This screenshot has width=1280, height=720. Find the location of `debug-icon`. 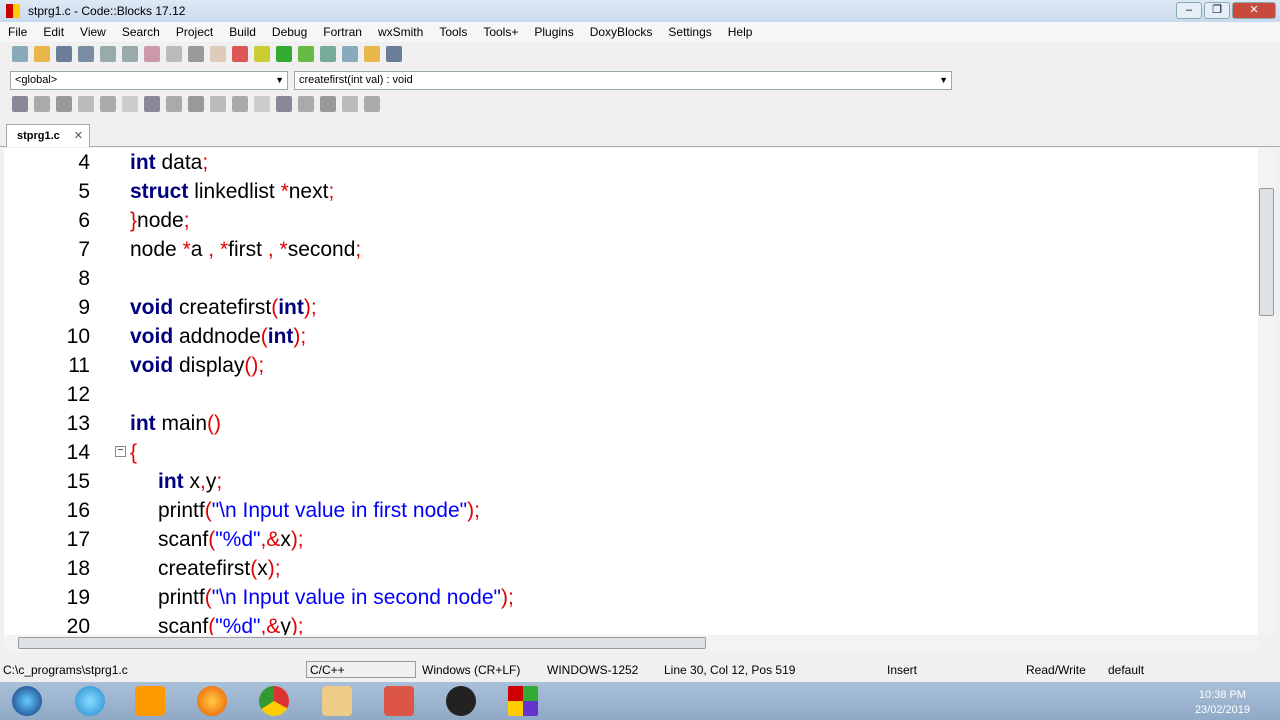

debug-icon is located at coordinates (372, 54).